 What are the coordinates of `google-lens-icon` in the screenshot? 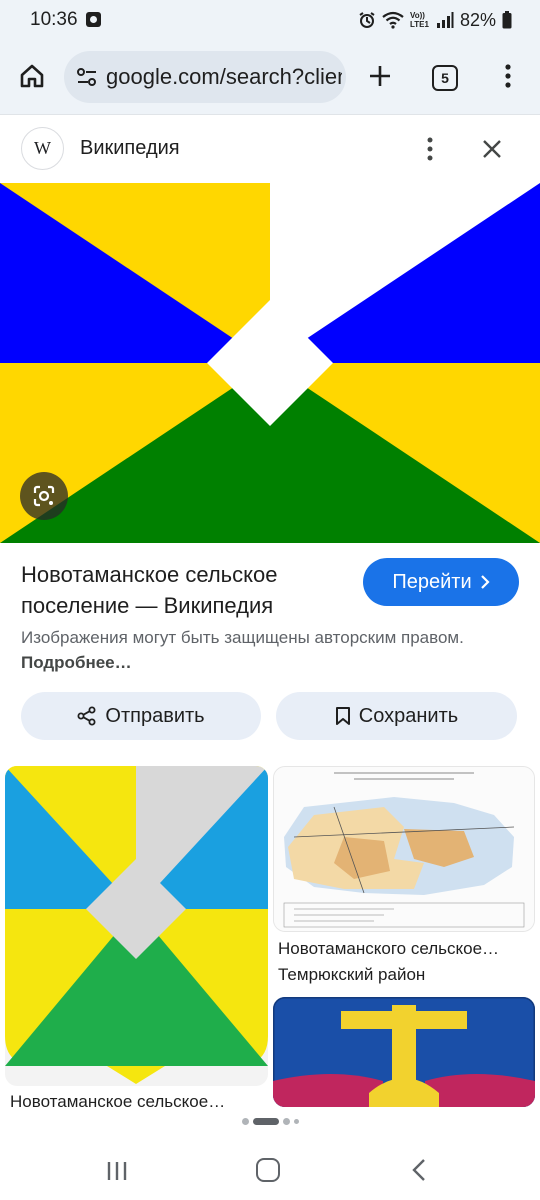 It's located at (44, 496).